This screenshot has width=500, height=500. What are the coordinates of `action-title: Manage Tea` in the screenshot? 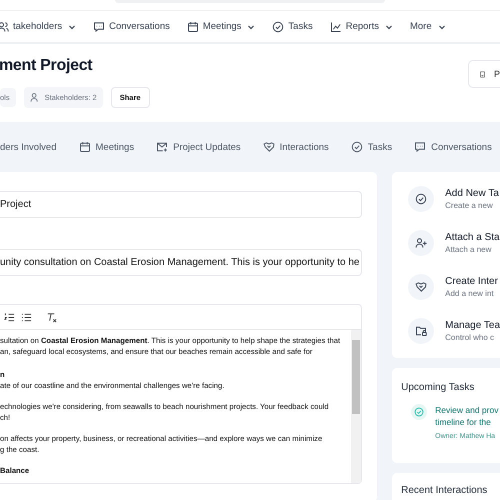 It's located at (472, 325).